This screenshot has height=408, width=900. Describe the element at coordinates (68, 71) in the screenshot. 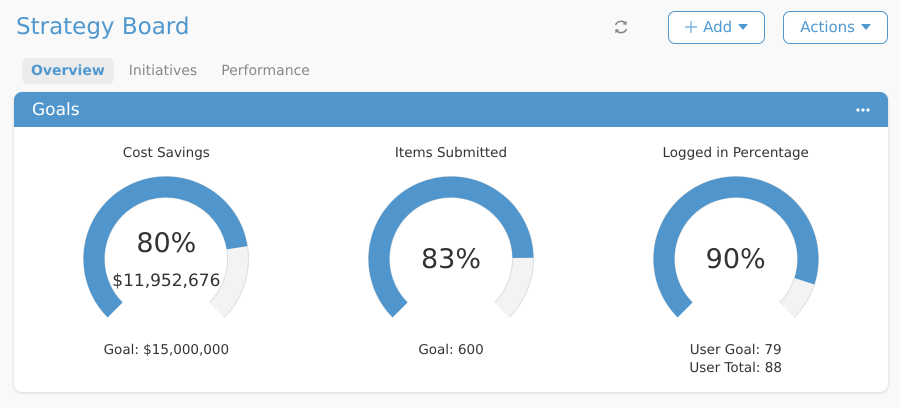

I see `tab: Overview` at that location.